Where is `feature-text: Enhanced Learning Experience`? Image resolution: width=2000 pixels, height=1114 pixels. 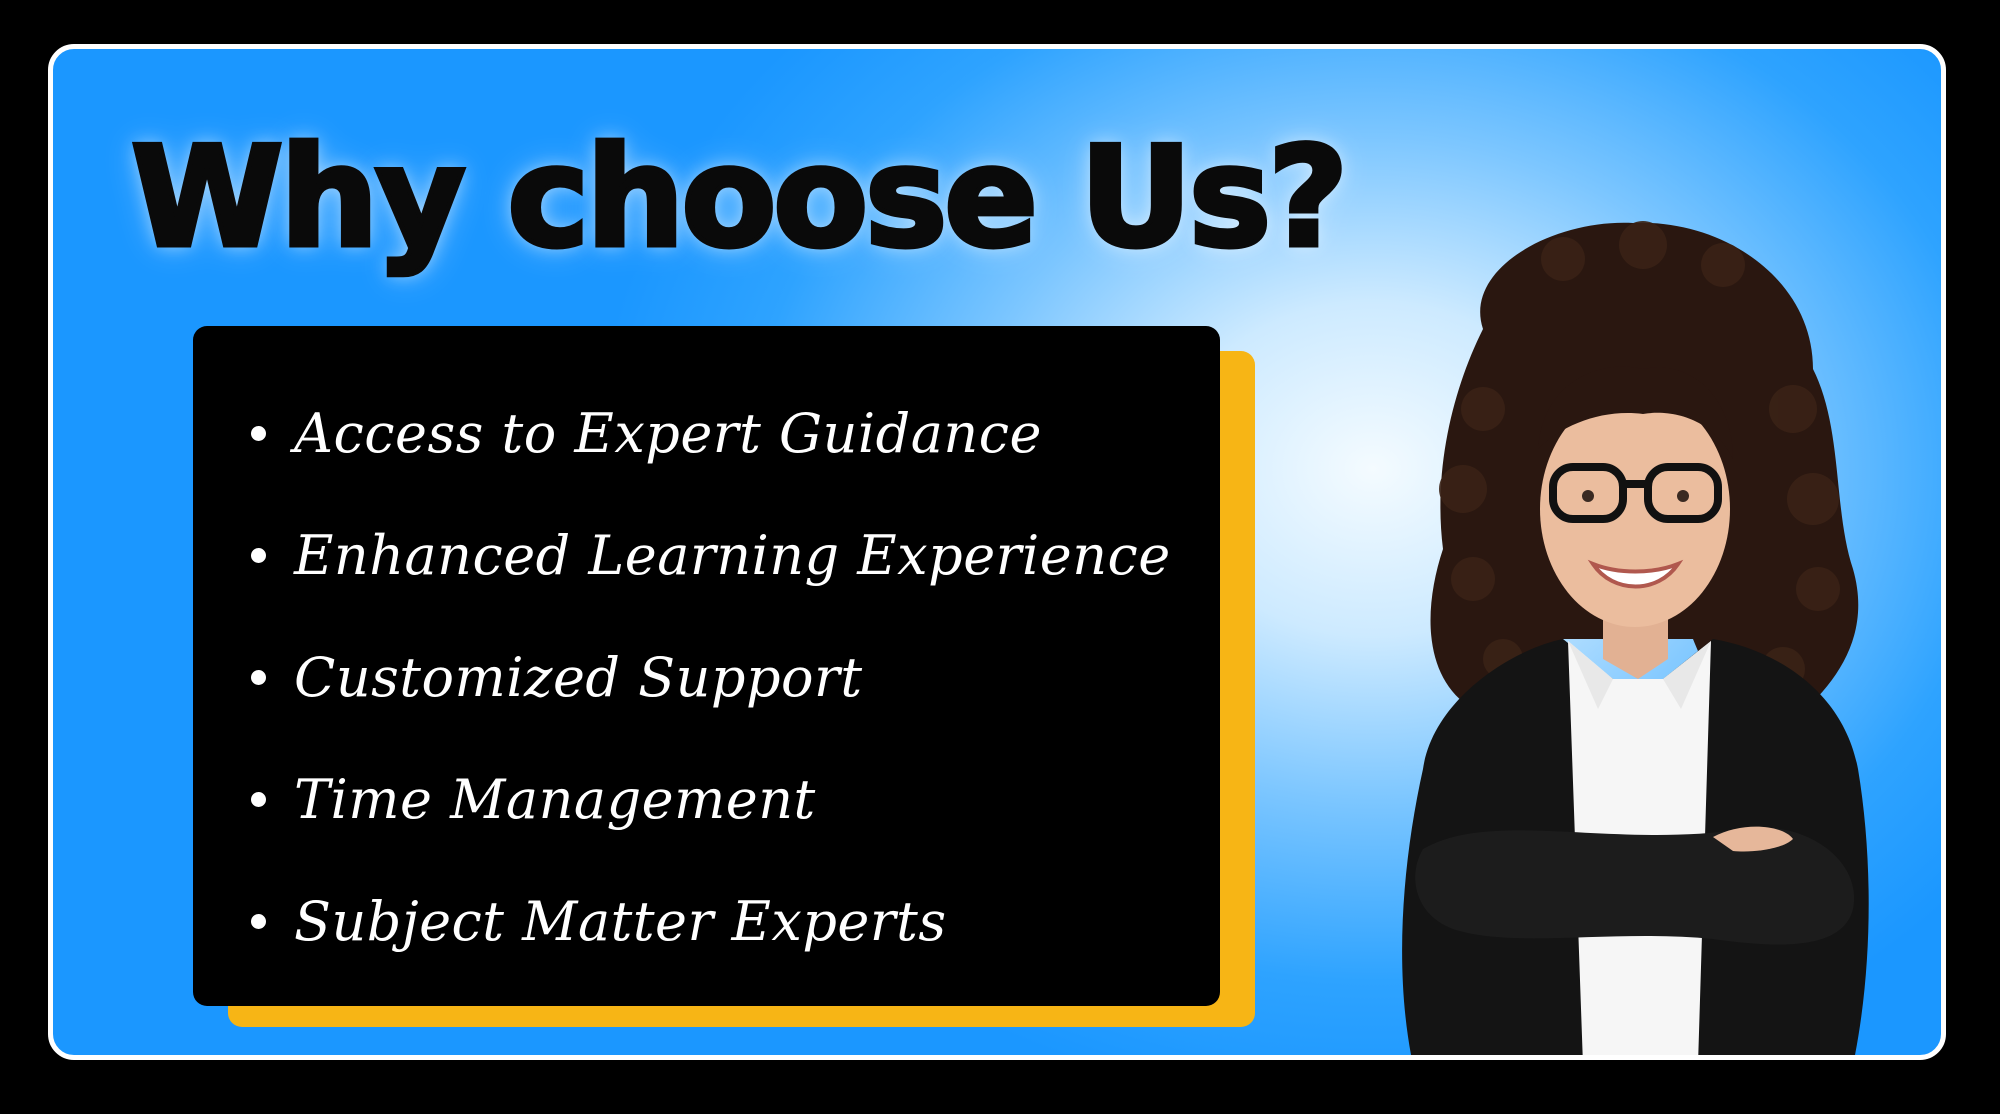 feature-text: Enhanced Learning Experience is located at coordinates (732, 555).